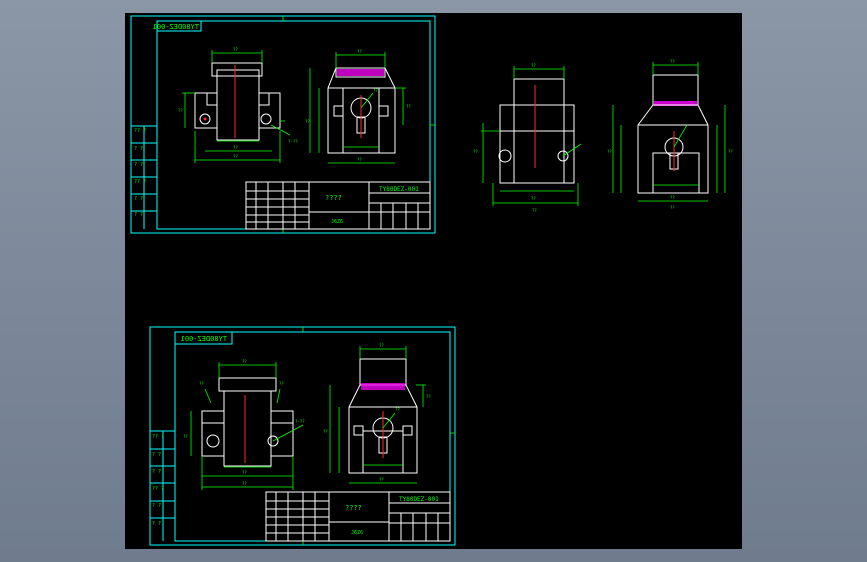  I want to click on side-view-2: ?????? ????, so click(377, 413).